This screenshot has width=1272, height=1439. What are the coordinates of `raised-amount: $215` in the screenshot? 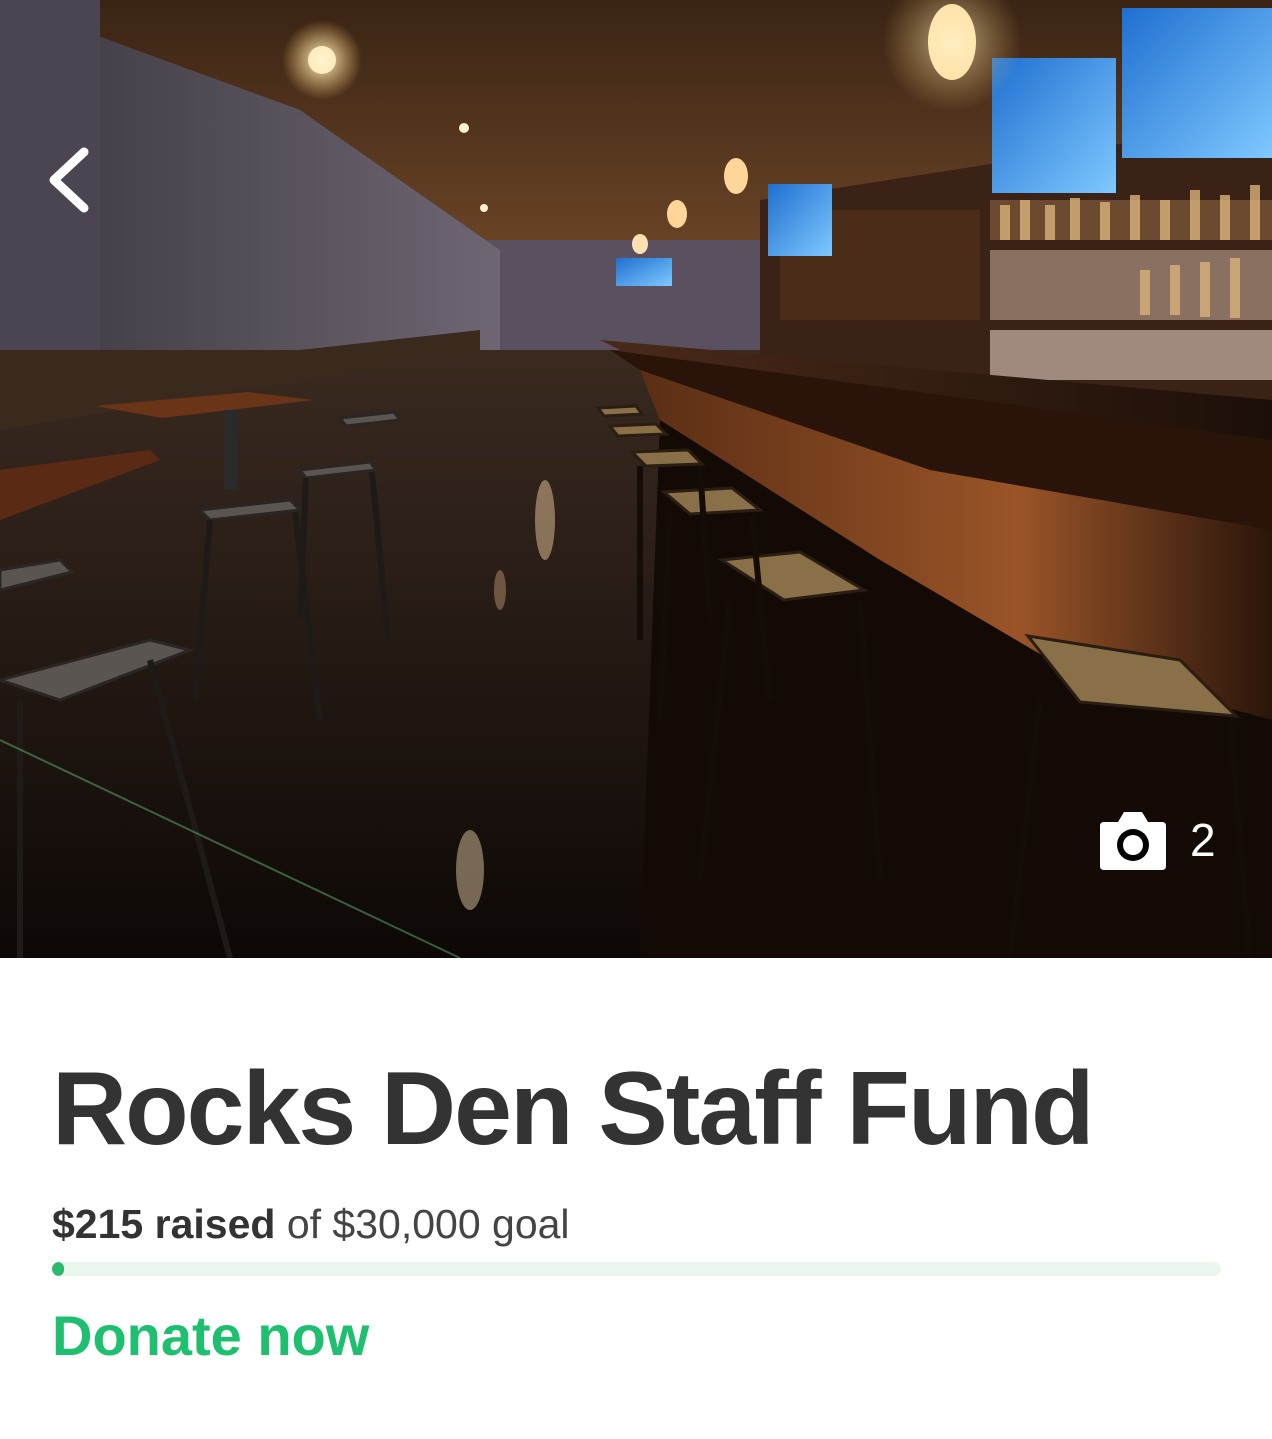 It's located at (98, 1224).